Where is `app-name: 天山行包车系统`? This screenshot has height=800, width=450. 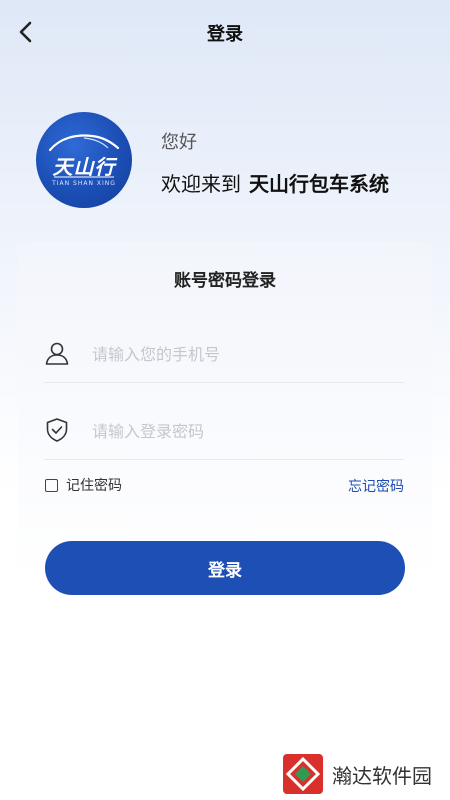 app-name: 天山行包车系统 is located at coordinates (319, 184).